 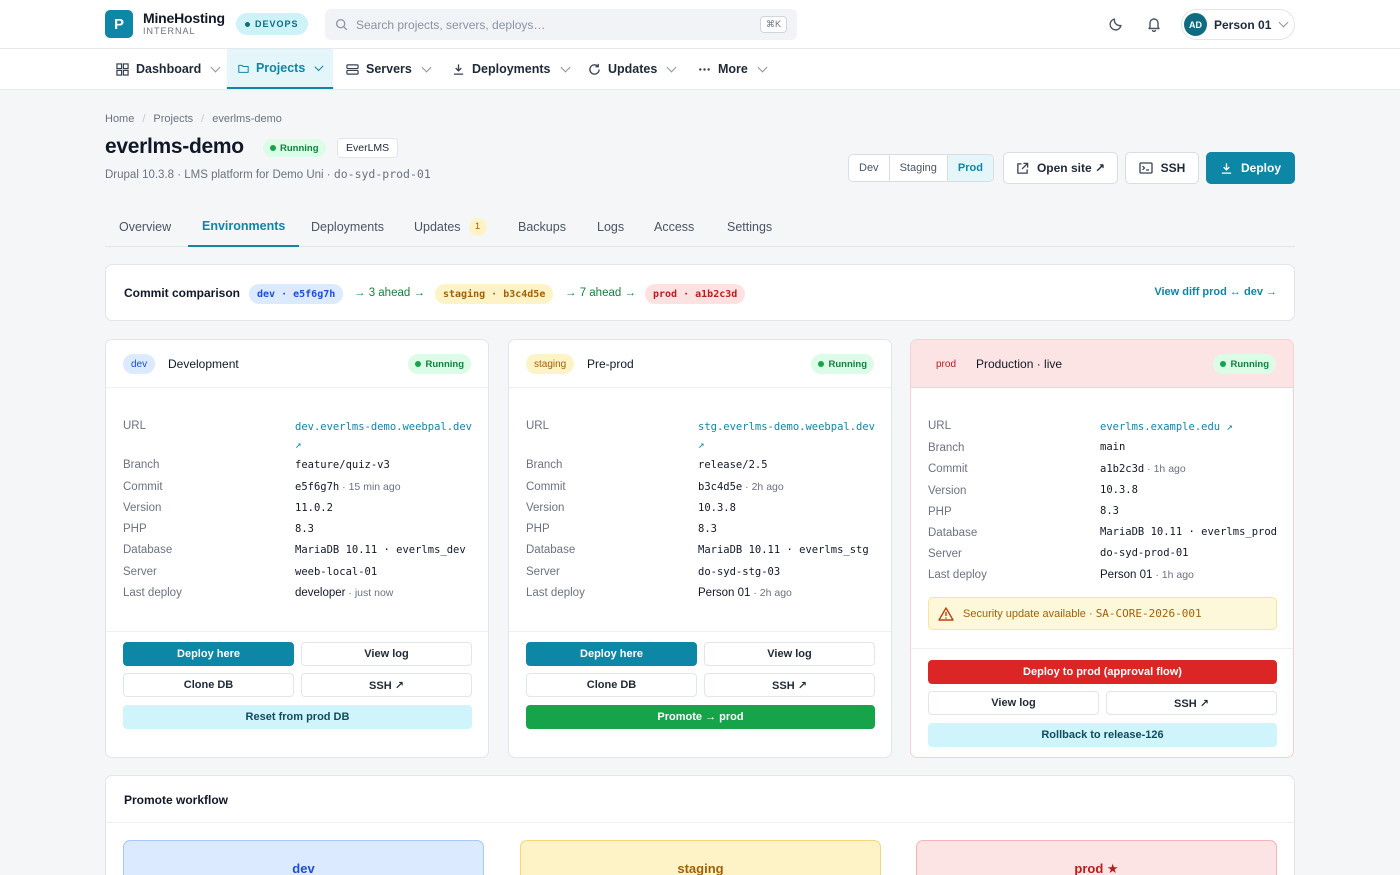 I want to click on more-icon, so click(x=704, y=69).